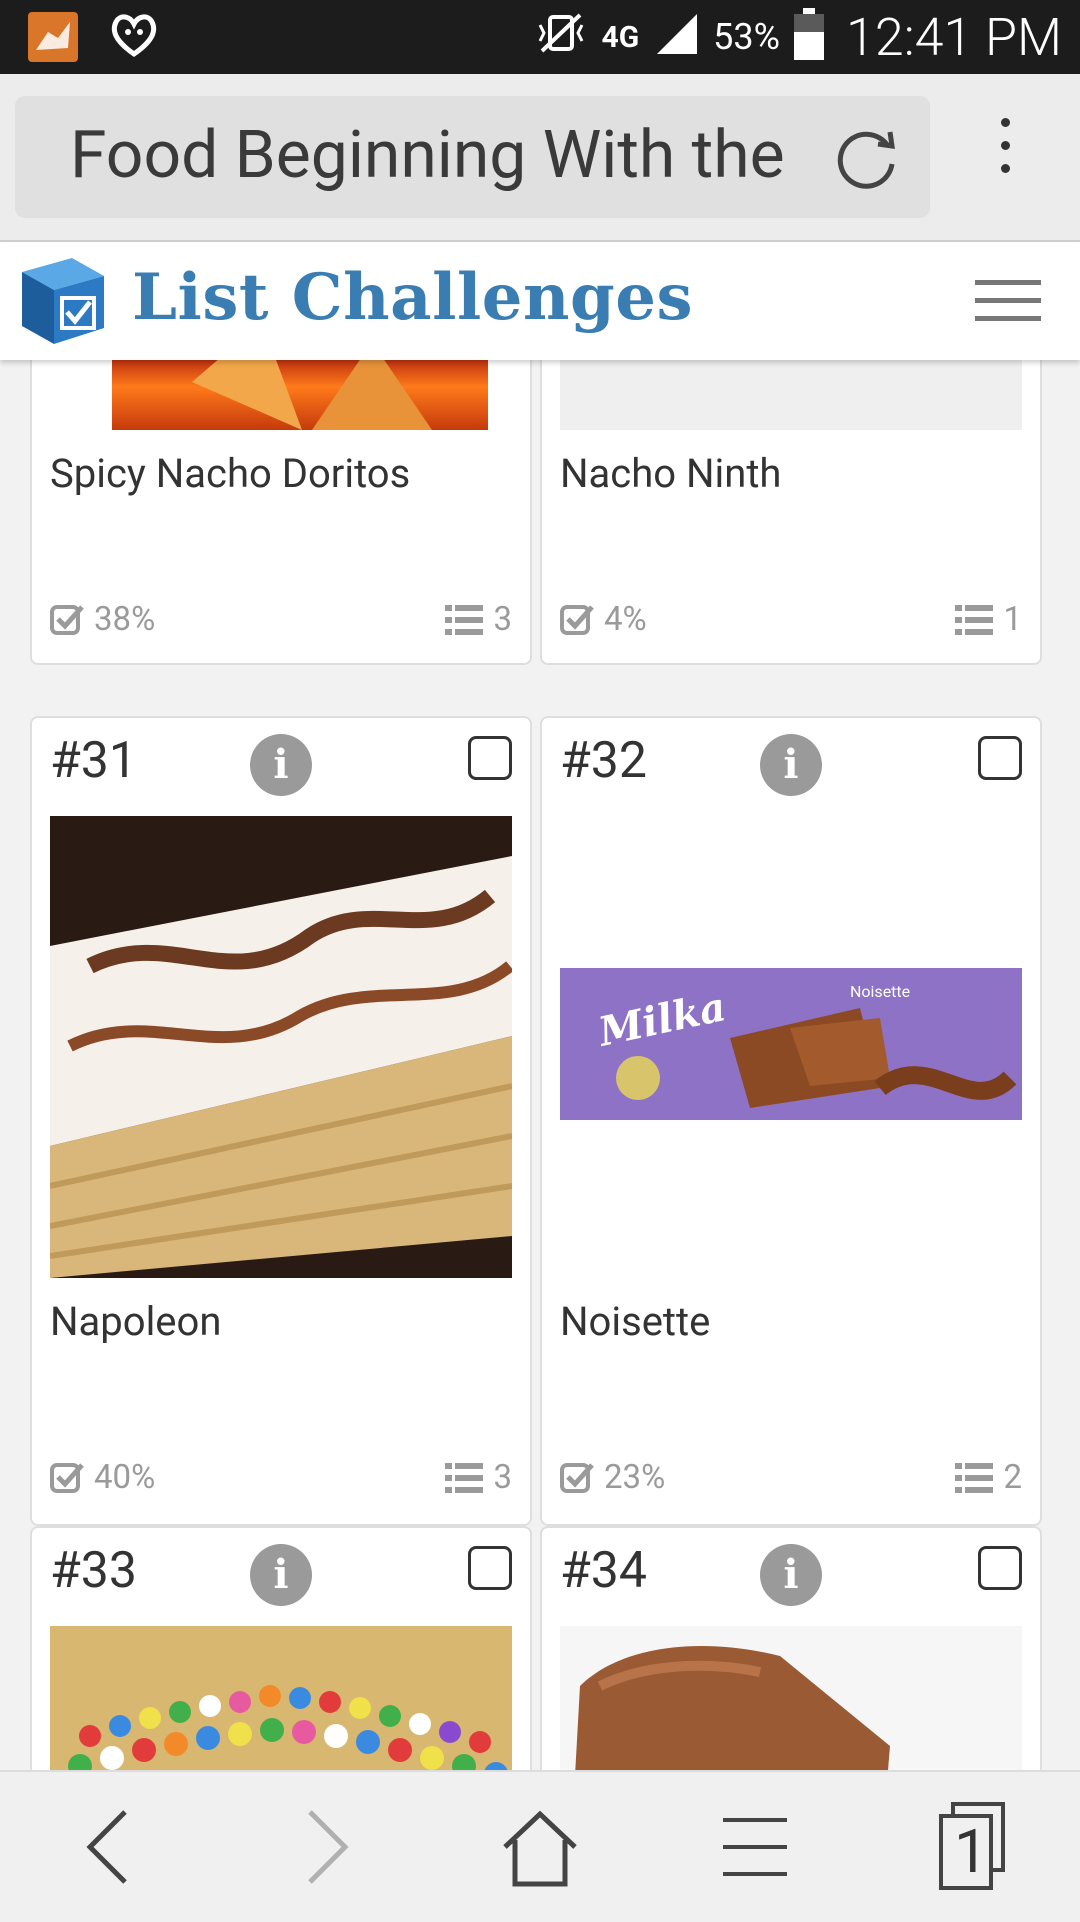 Image resolution: width=1080 pixels, height=1922 pixels. I want to click on home-icon, so click(540, 1847).